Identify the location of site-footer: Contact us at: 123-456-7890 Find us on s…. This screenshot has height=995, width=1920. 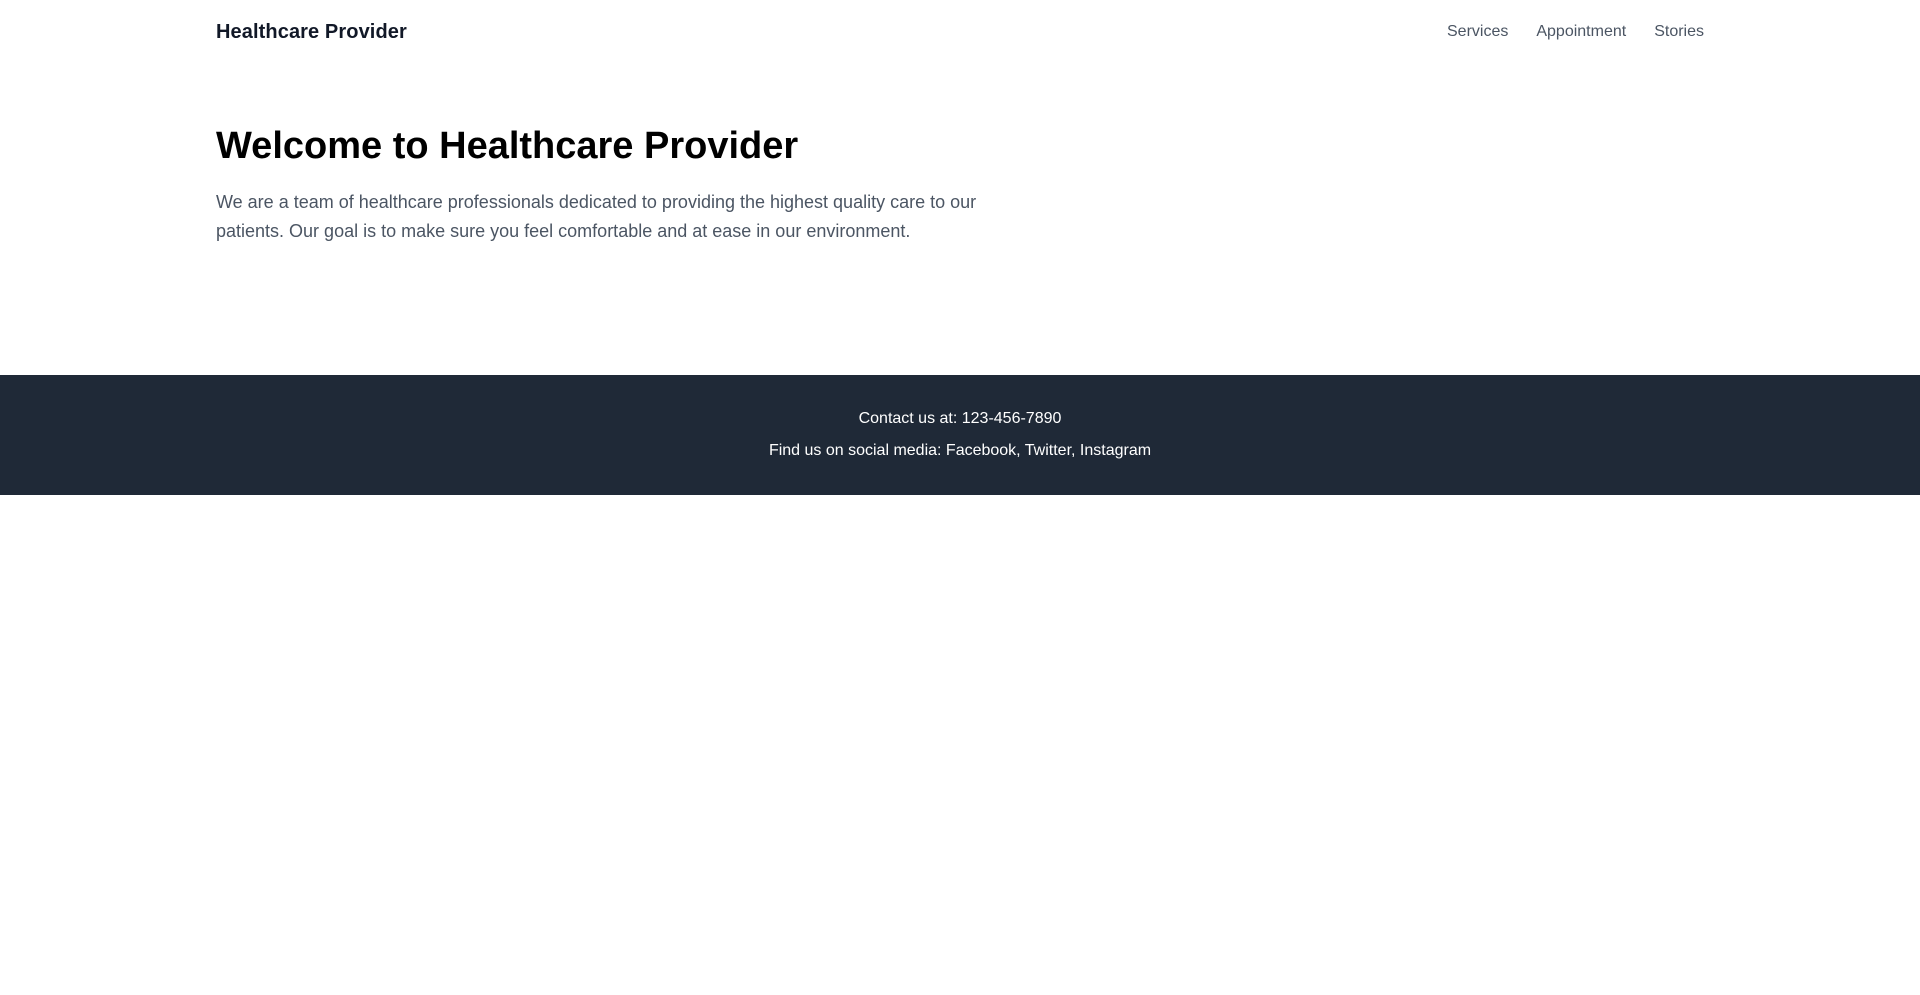
(960, 435).